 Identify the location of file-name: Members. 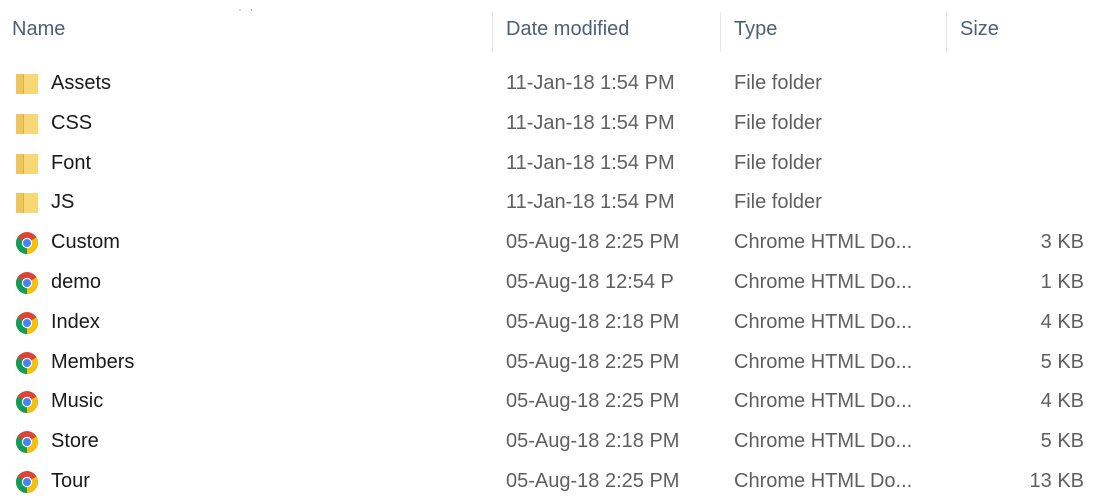
(93, 361).